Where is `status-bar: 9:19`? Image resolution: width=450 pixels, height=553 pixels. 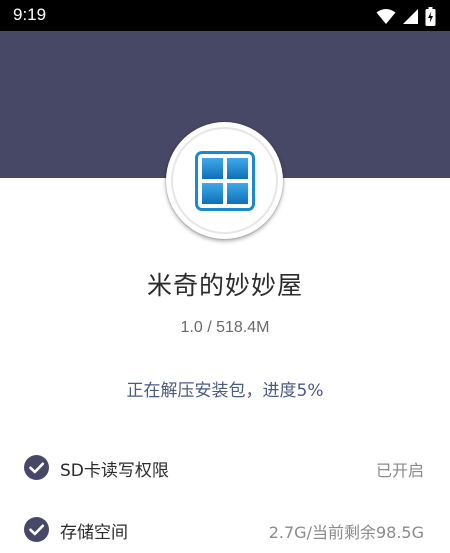 status-bar: 9:19 is located at coordinates (225, 15).